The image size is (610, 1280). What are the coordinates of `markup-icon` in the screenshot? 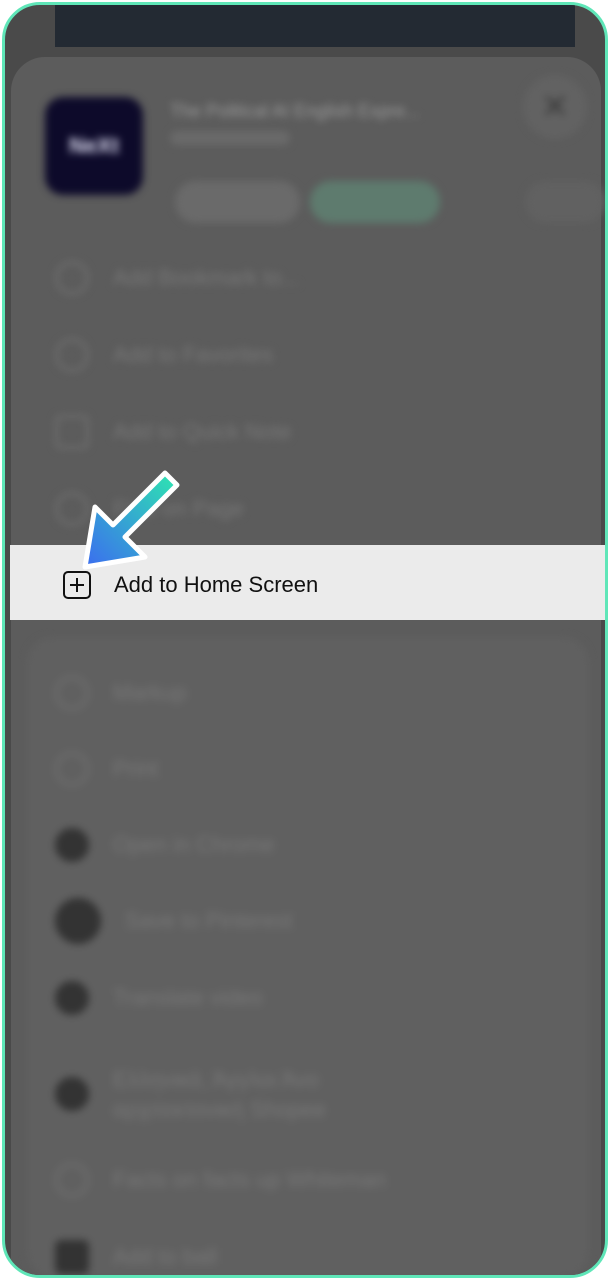 It's located at (72, 693).